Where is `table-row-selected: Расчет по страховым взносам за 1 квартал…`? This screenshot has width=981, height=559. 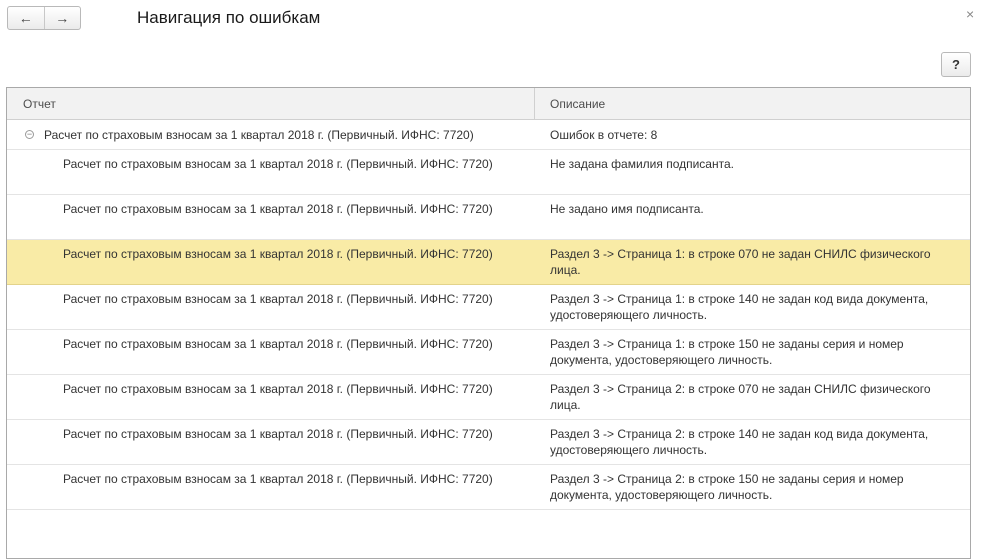 table-row-selected: Расчет по страховым взносам за 1 квартал… is located at coordinates (488, 262).